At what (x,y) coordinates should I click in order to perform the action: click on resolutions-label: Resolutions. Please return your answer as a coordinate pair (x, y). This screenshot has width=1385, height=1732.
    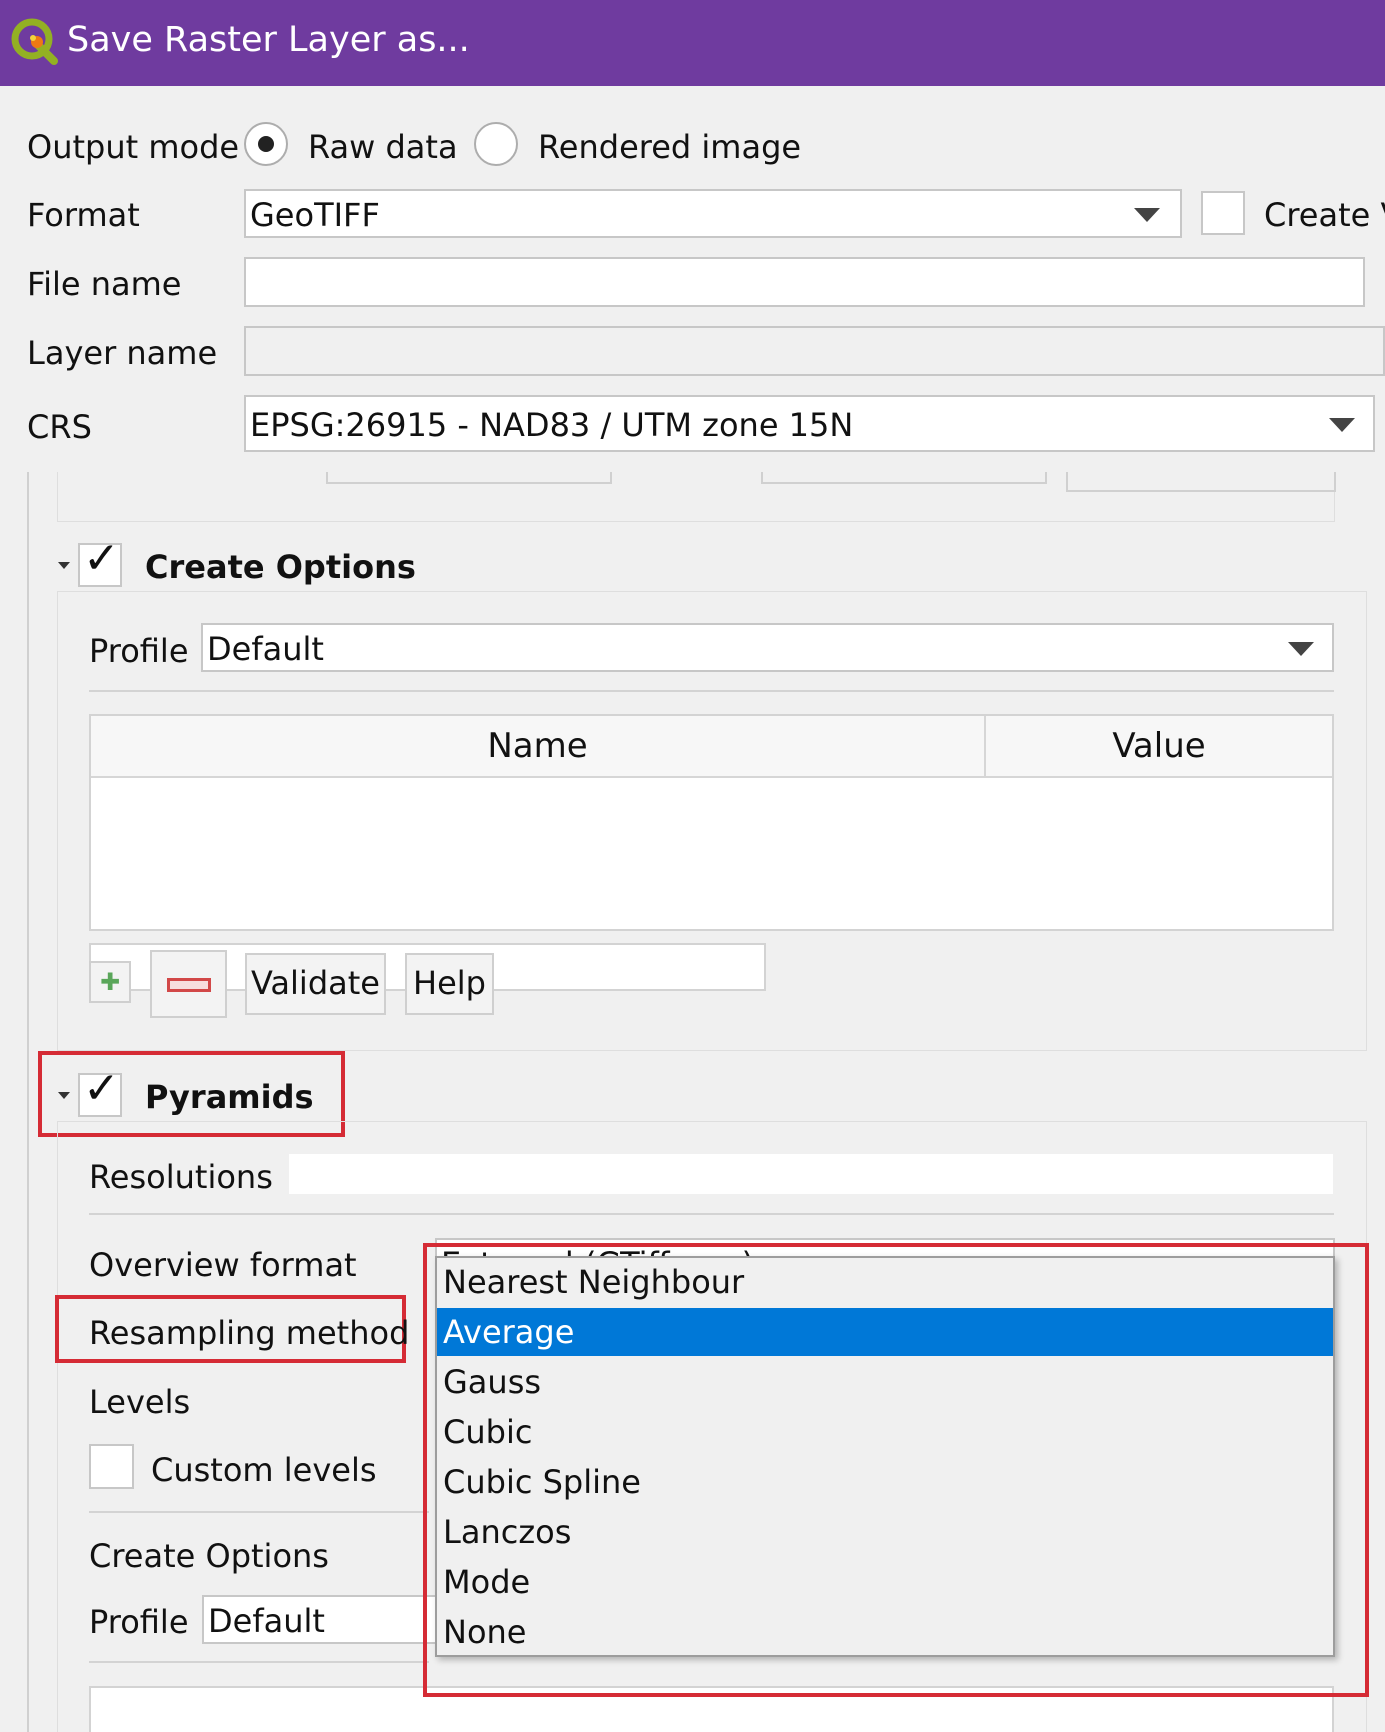
    Looking at the image, I should click on (181, 1177).